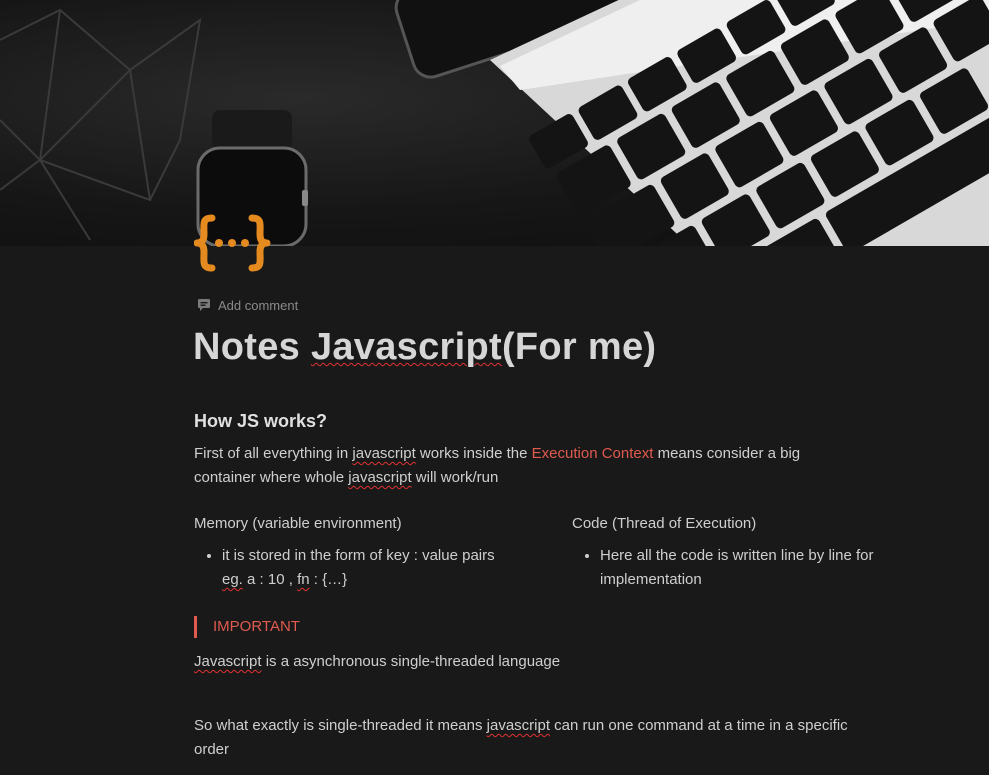 Image resolution: width=989 pixels, height=775 pixels. I want to click on text: works inside the, so click(473, 453).